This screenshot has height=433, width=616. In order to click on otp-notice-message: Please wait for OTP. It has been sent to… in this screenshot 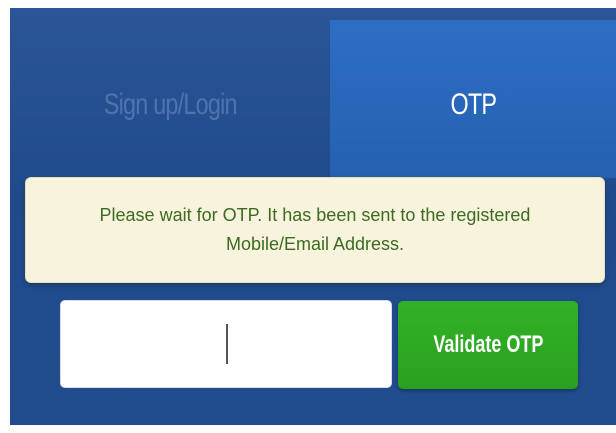, I will do `click(315, 229)`.